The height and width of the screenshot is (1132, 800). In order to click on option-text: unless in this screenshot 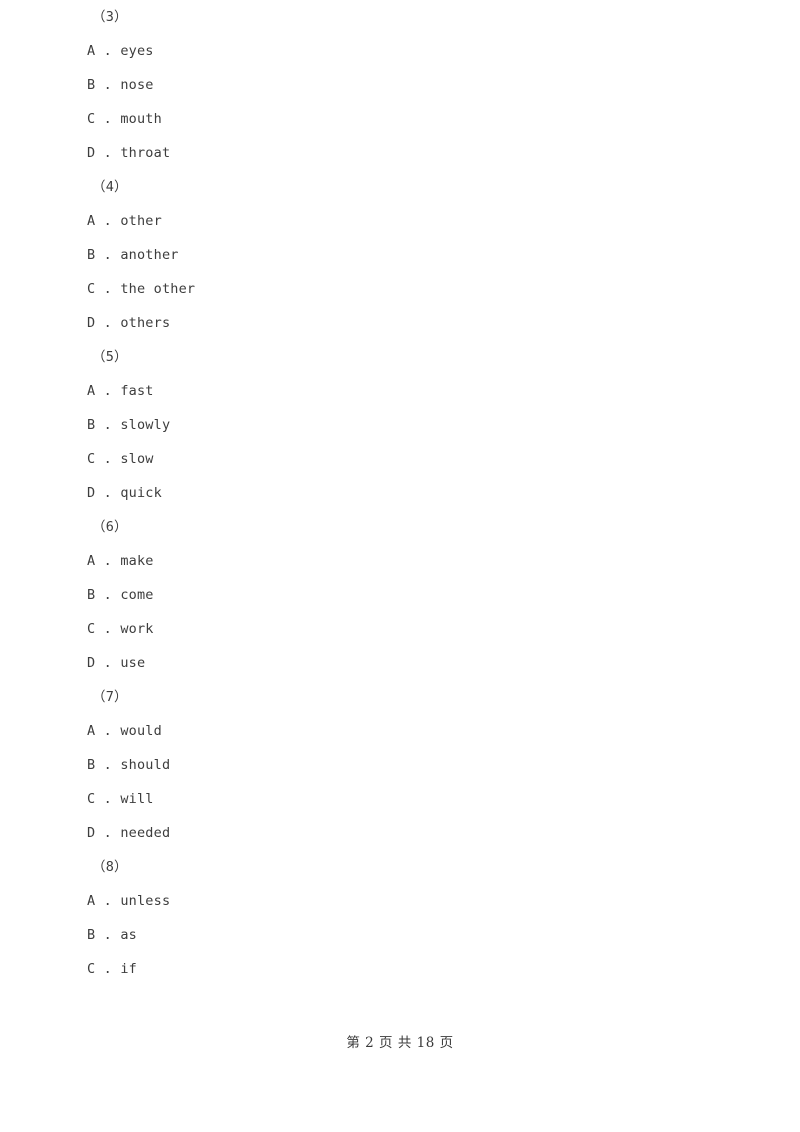, I will do `click(145, 901)`.